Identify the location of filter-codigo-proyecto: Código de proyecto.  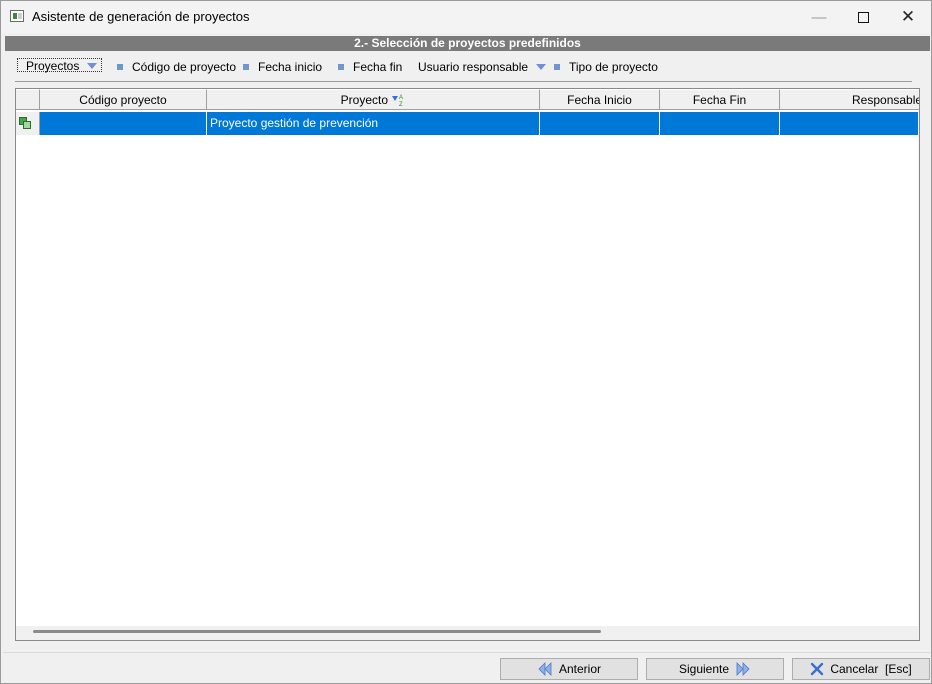
(176, 67).